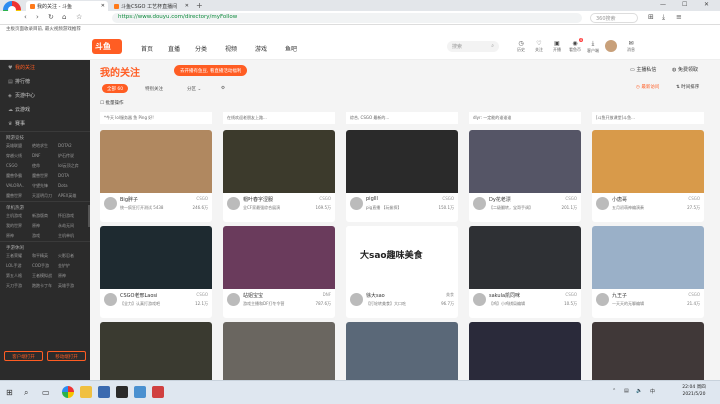 This screenshot has height=404, width=720. What do you see at coordinates (43, 29) in the screenshot?
I see `bookmarks-text: 主板页面收录目前, 最火视频游戏推荐` at bounding box center [43, 29].